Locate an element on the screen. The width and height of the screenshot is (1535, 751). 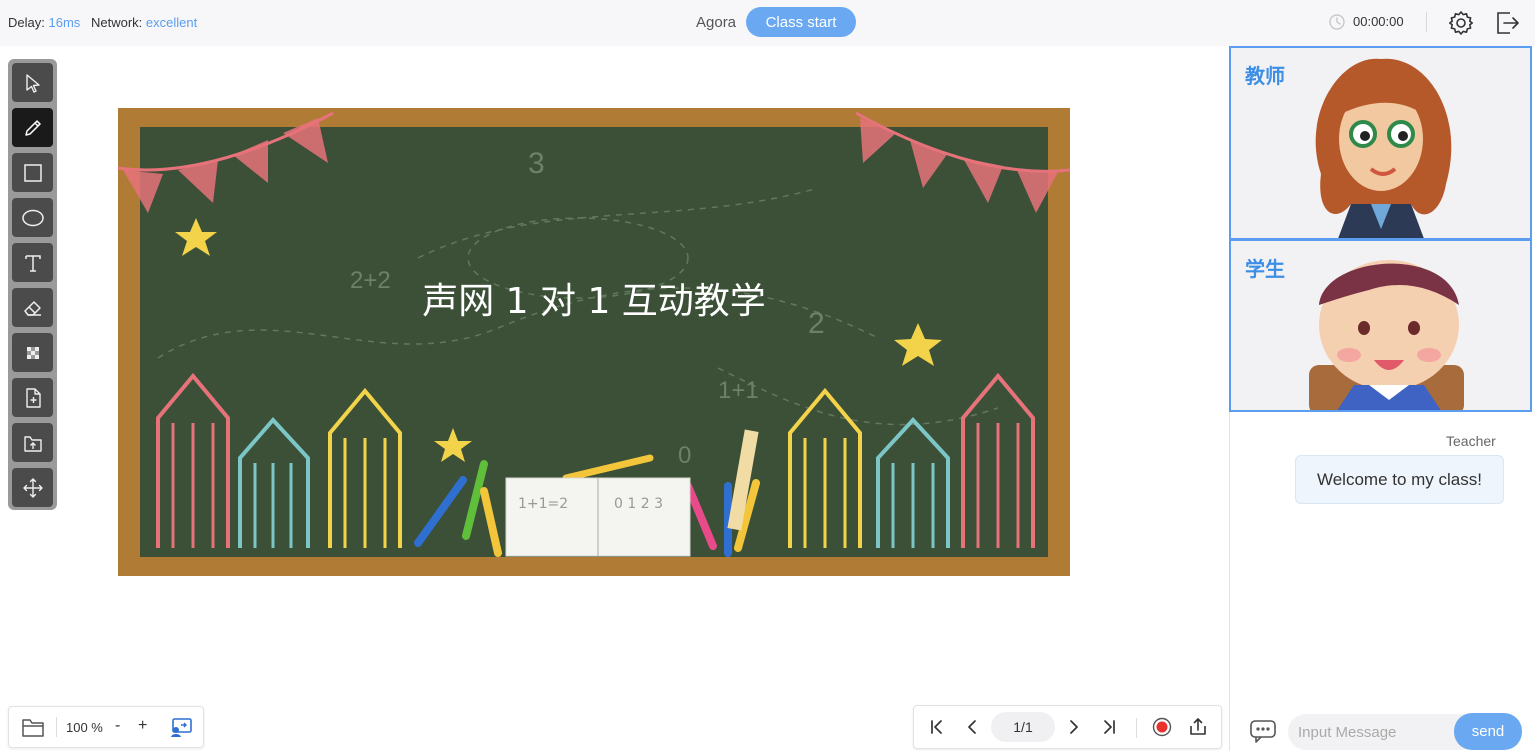
chalk-number: 0 is located at coordinates (684, 455).